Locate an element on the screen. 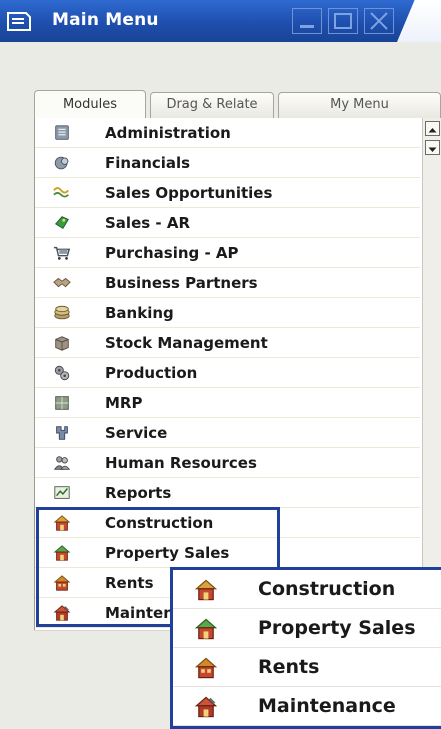  maximize-icon is located at coordinates (343, 21).